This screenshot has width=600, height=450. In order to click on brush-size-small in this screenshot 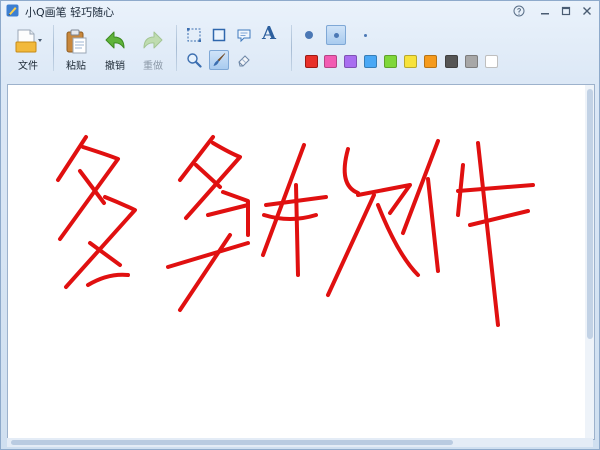, I will do `click(365, 35)`.